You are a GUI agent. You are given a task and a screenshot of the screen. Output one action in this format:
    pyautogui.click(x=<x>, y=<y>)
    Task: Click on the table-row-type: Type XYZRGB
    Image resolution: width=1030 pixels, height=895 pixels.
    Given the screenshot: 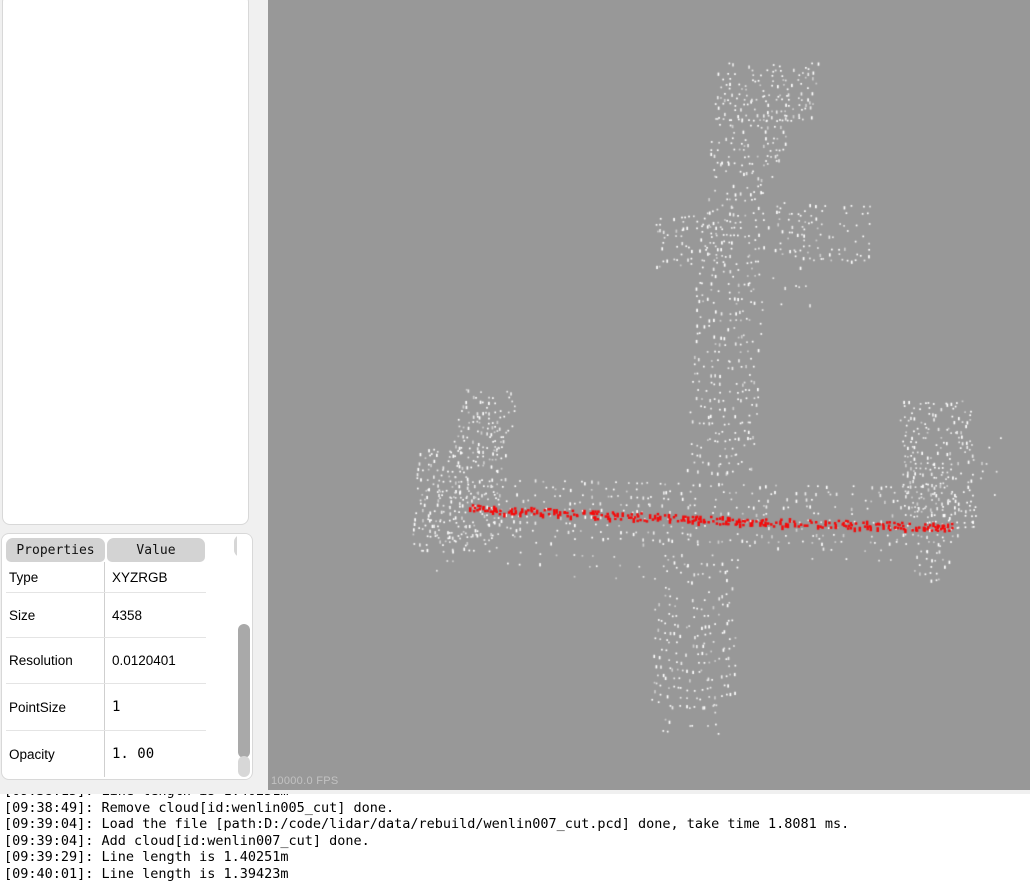 What is the action you would take?
    pyautogui.click(x=106, y=577)
    